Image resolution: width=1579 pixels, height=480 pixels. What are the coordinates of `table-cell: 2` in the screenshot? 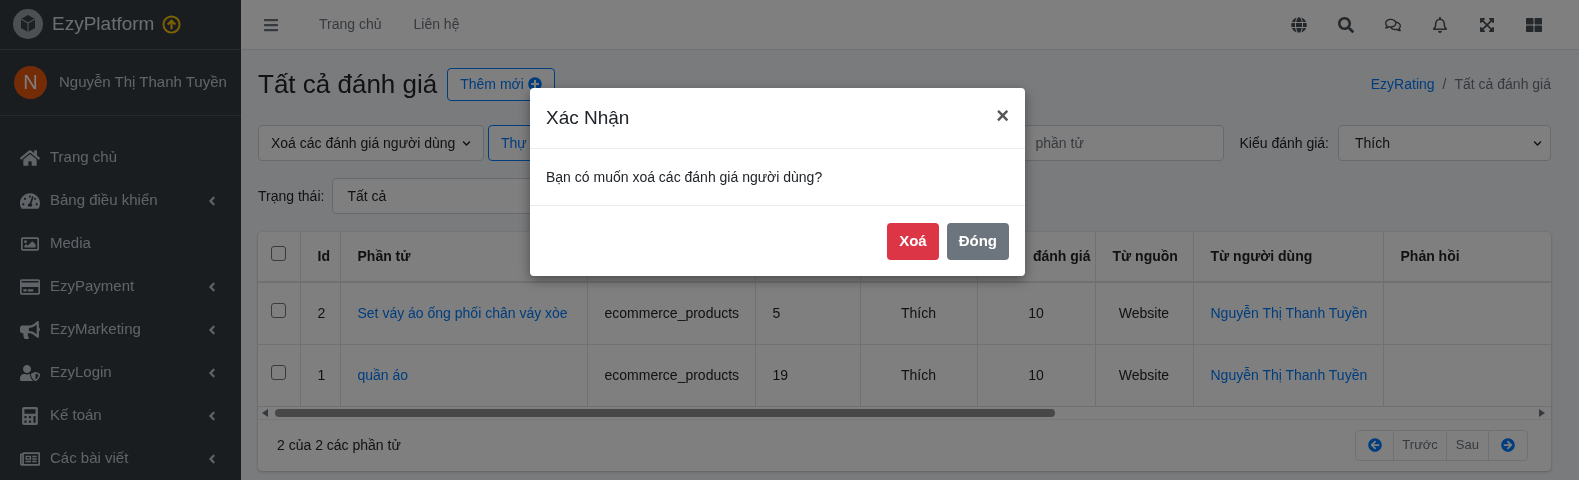 It's located at (321, 312).